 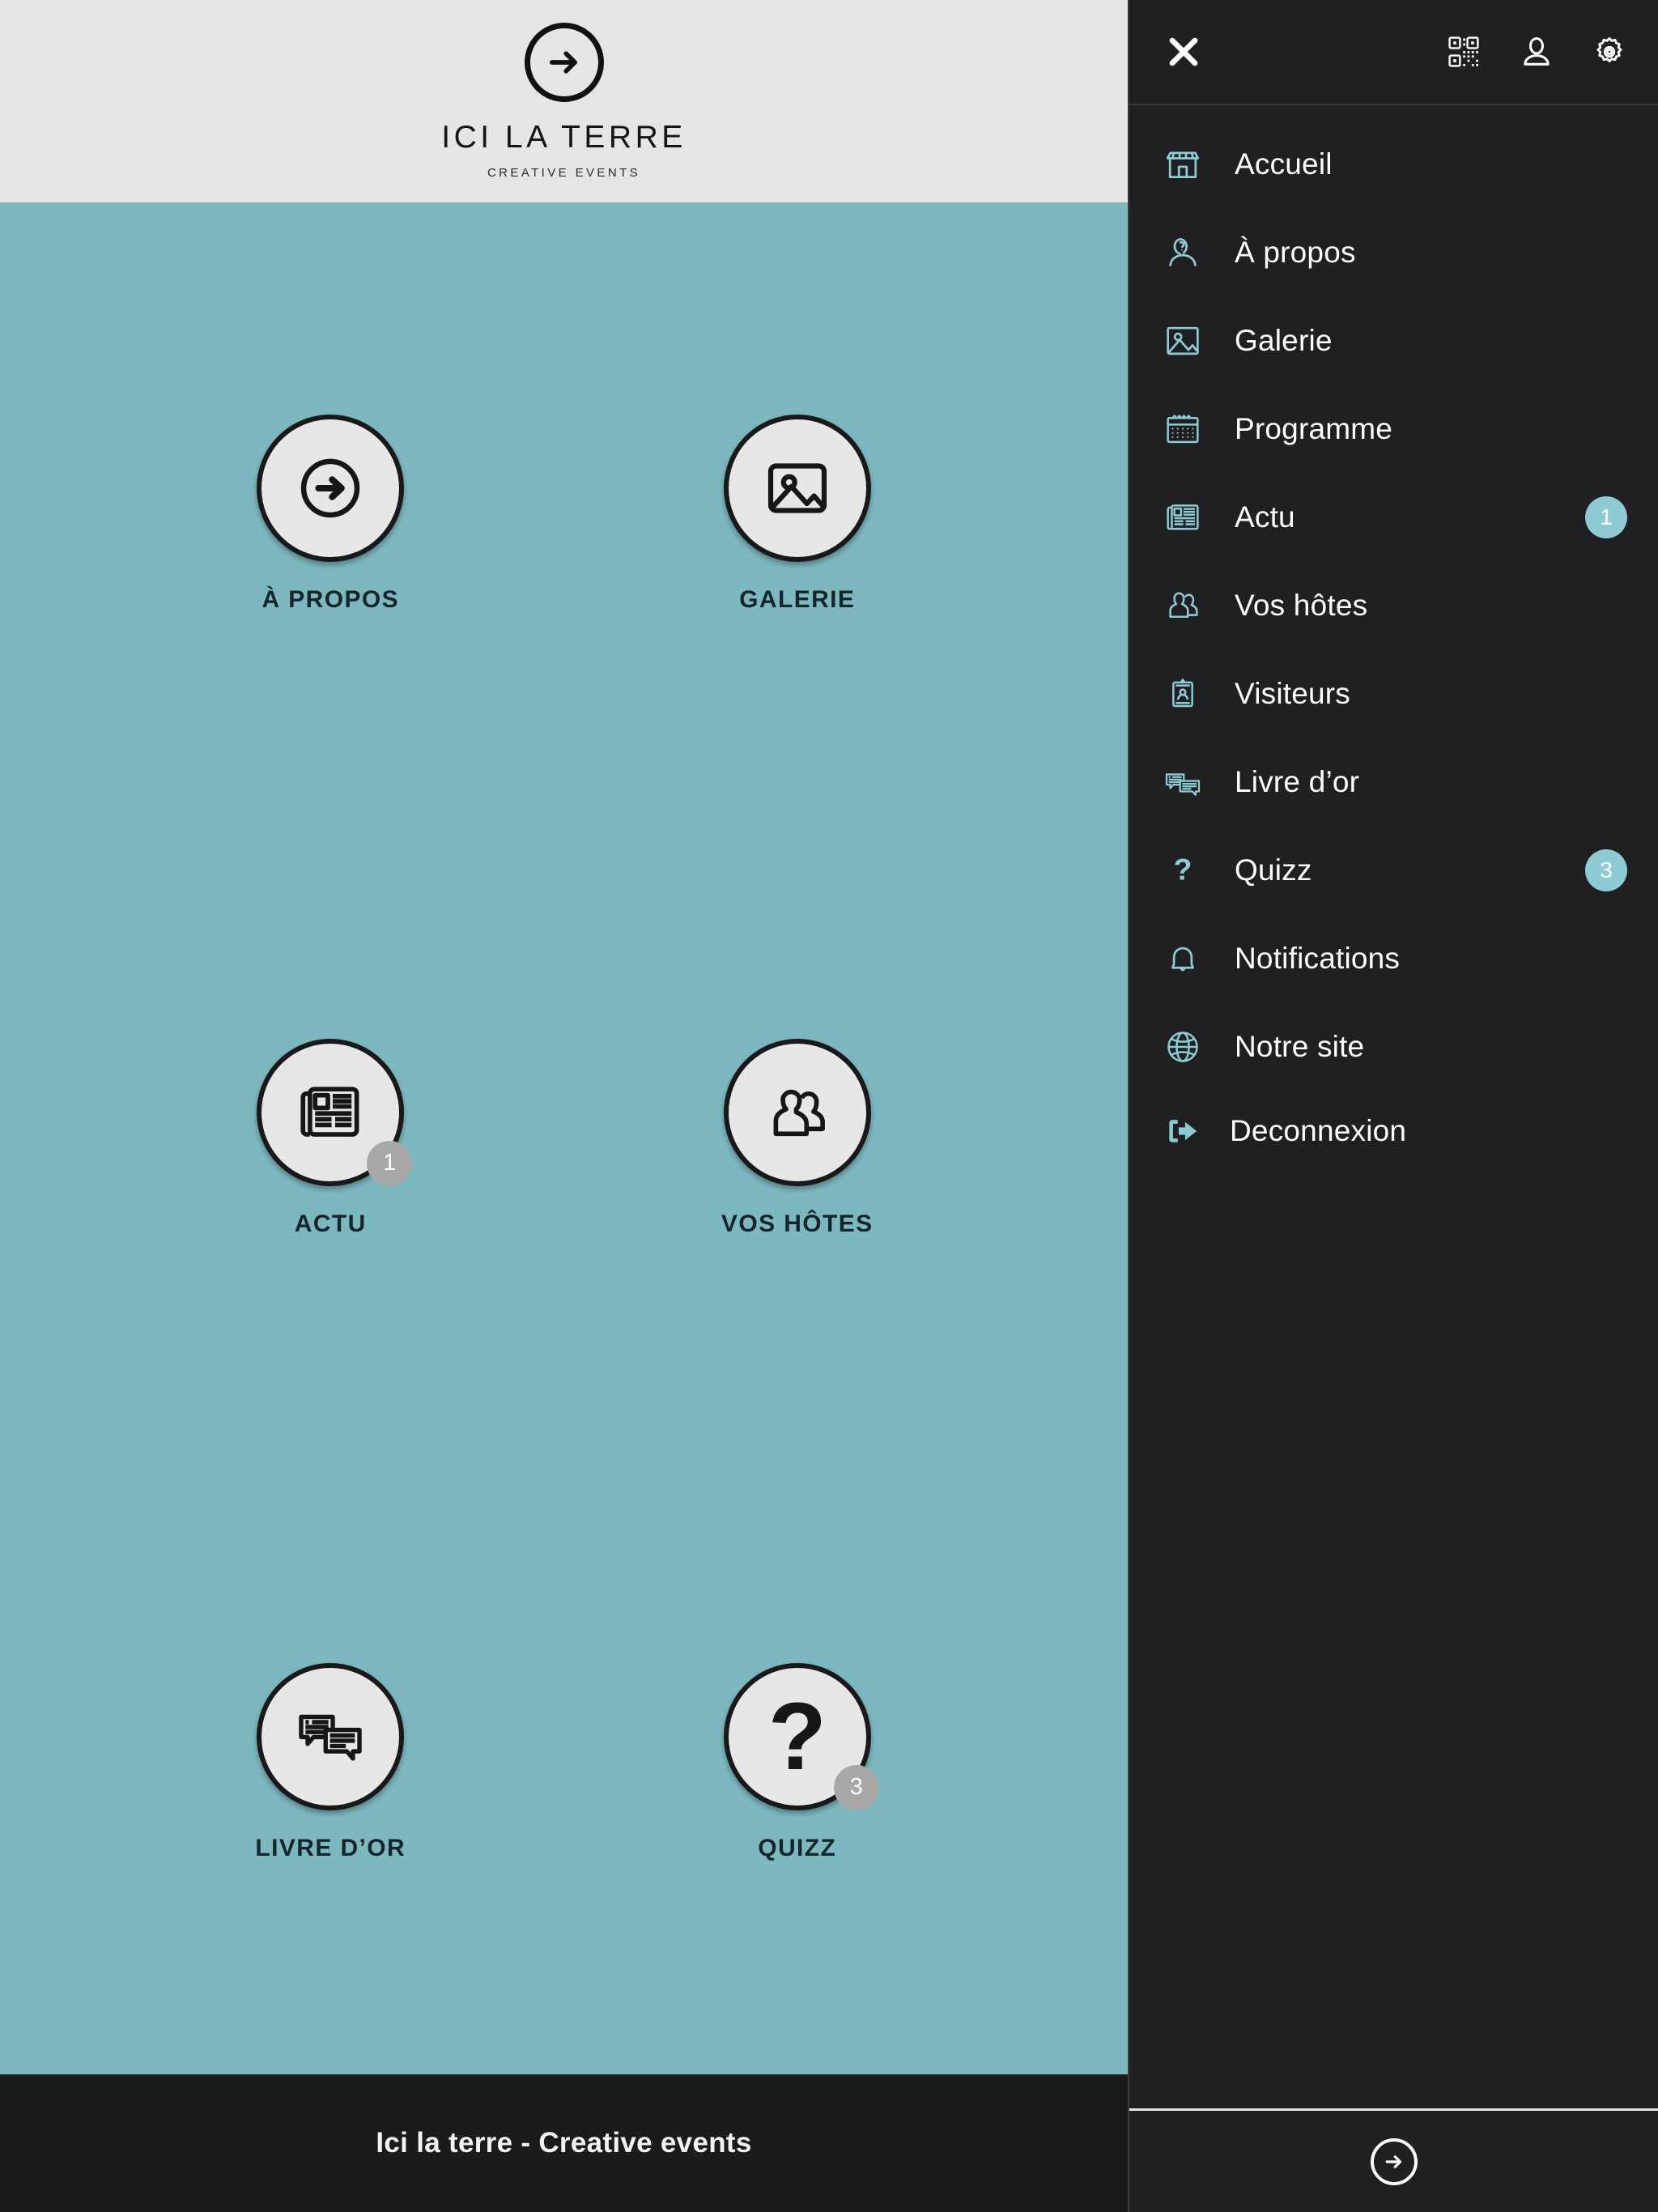 What do you see at coordinates (1393, 605) in the screenshot?
I see `sidebar-item-vos-hotes: Vos hôtes` at bounding box center [1393, 605].